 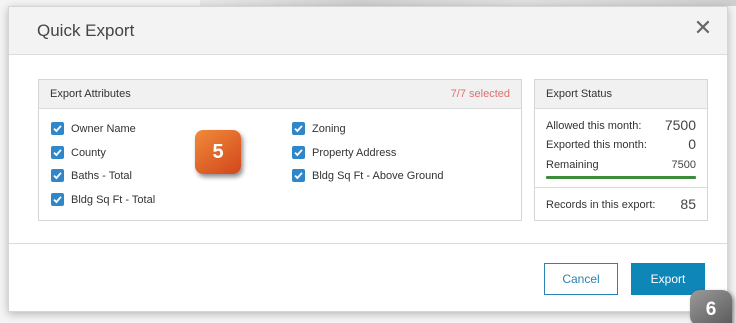 I want to click on remaining-label: Remaining, so click(x=572, y=165).